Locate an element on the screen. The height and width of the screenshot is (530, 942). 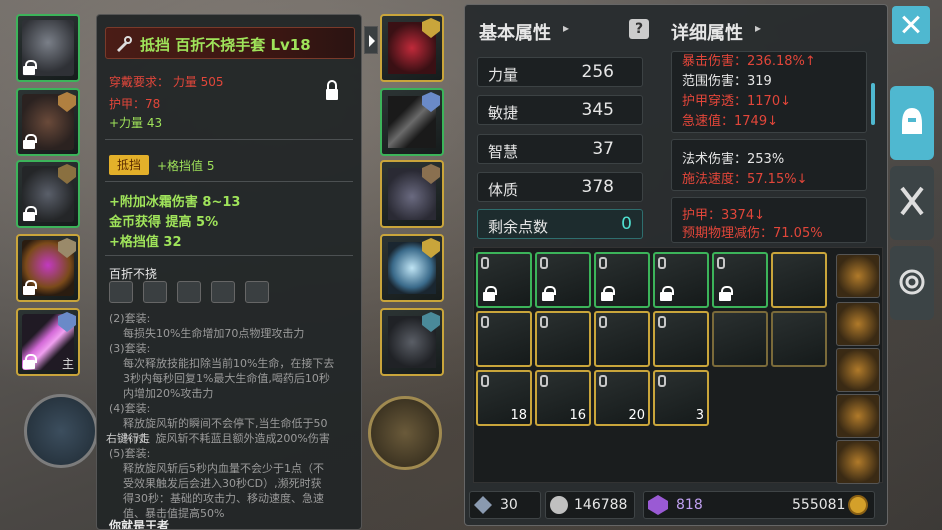
equip-slot-amulet is located at coordinates (412, 48).